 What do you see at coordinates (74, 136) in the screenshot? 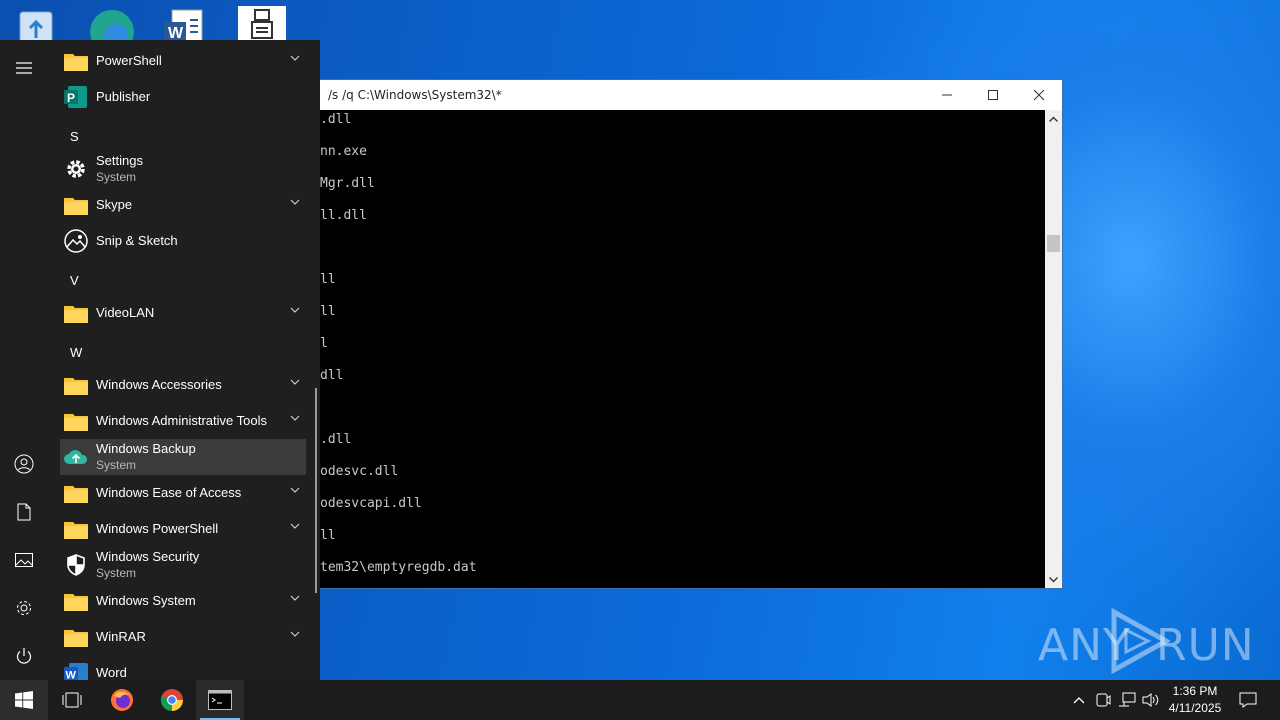
I see `section-letter-s: S` at bounding box center [74, 136].